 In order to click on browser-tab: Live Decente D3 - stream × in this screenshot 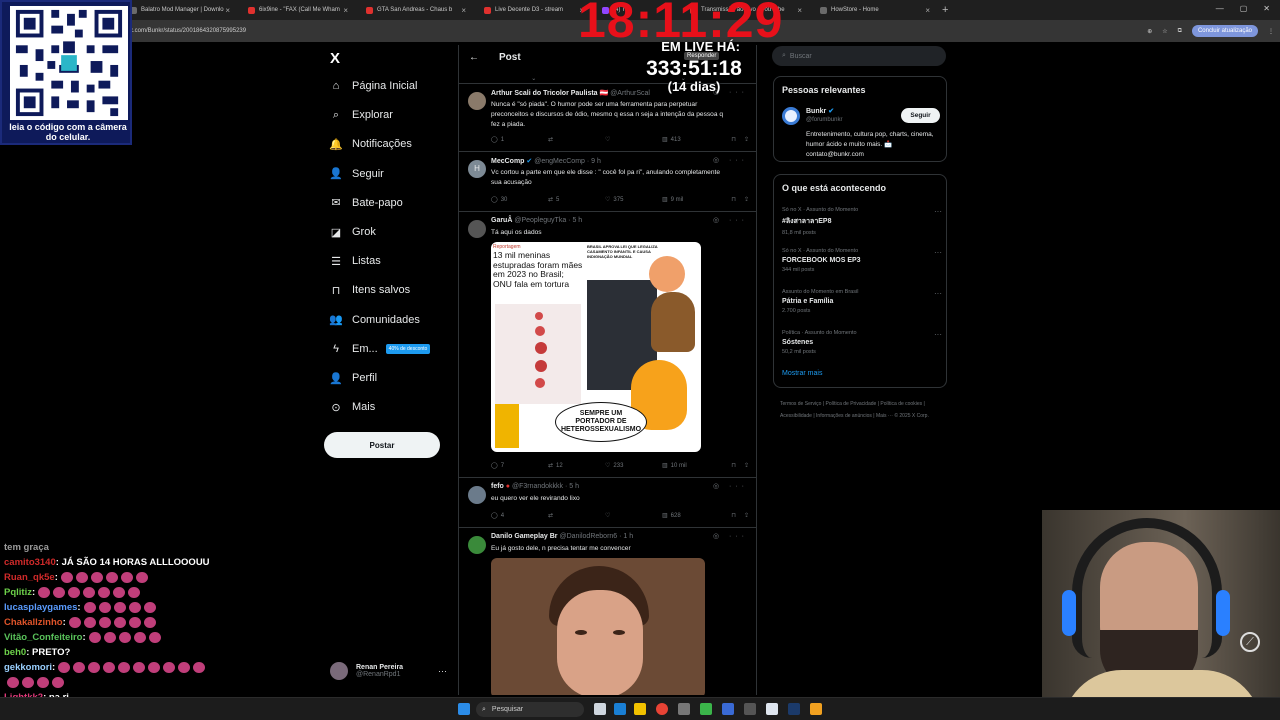, I will do `click(531, 10)`.